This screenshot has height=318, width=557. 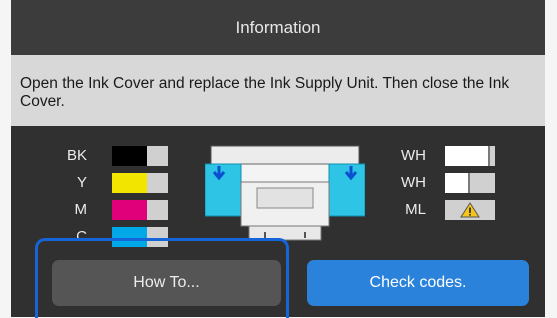 I want to click on ink-gauge-m, so click(x=157, y=210).